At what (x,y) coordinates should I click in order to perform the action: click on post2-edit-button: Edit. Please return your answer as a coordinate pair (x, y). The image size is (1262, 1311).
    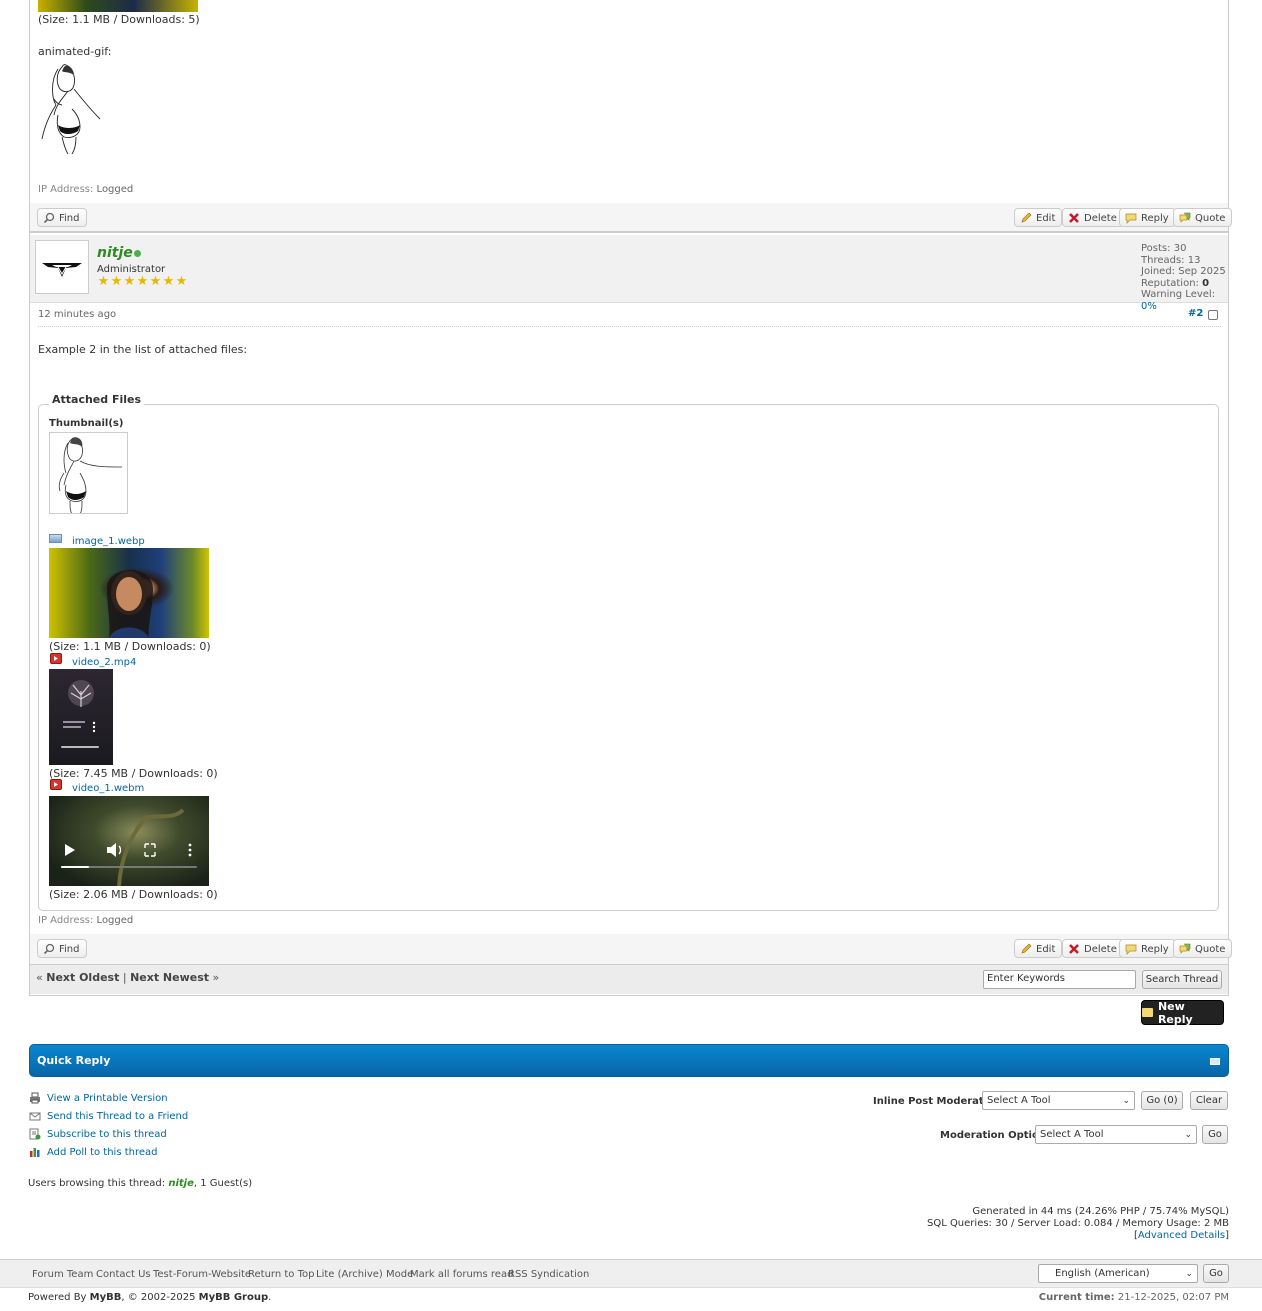
    Looking at the image, I should click on (1038, 948).